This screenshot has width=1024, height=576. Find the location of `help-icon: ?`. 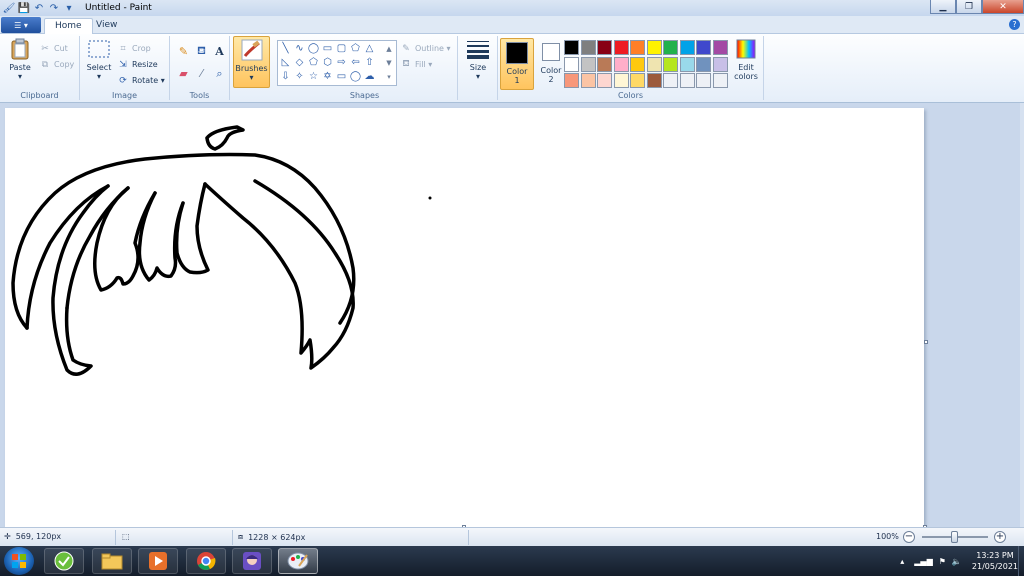

help-icon: ? is located at coordinates (1014, 24).